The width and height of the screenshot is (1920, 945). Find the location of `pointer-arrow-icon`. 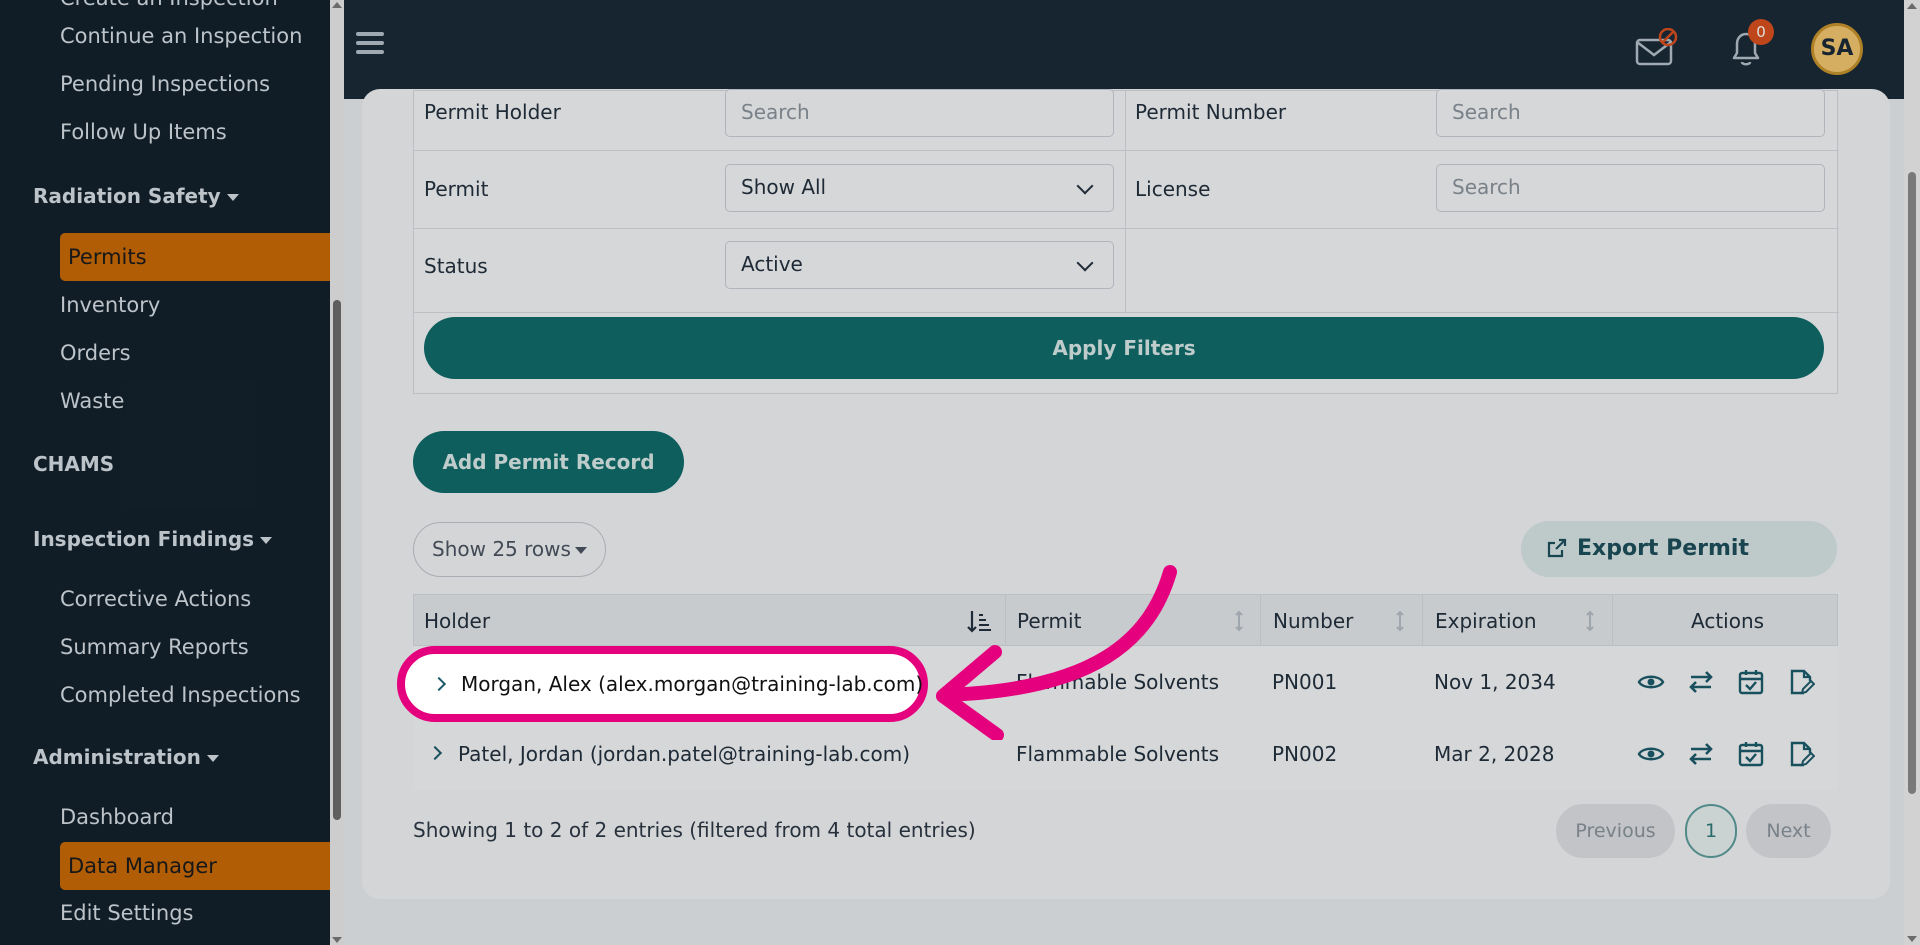

pointer-arrow-icon is located at coordinates (1056, 652).